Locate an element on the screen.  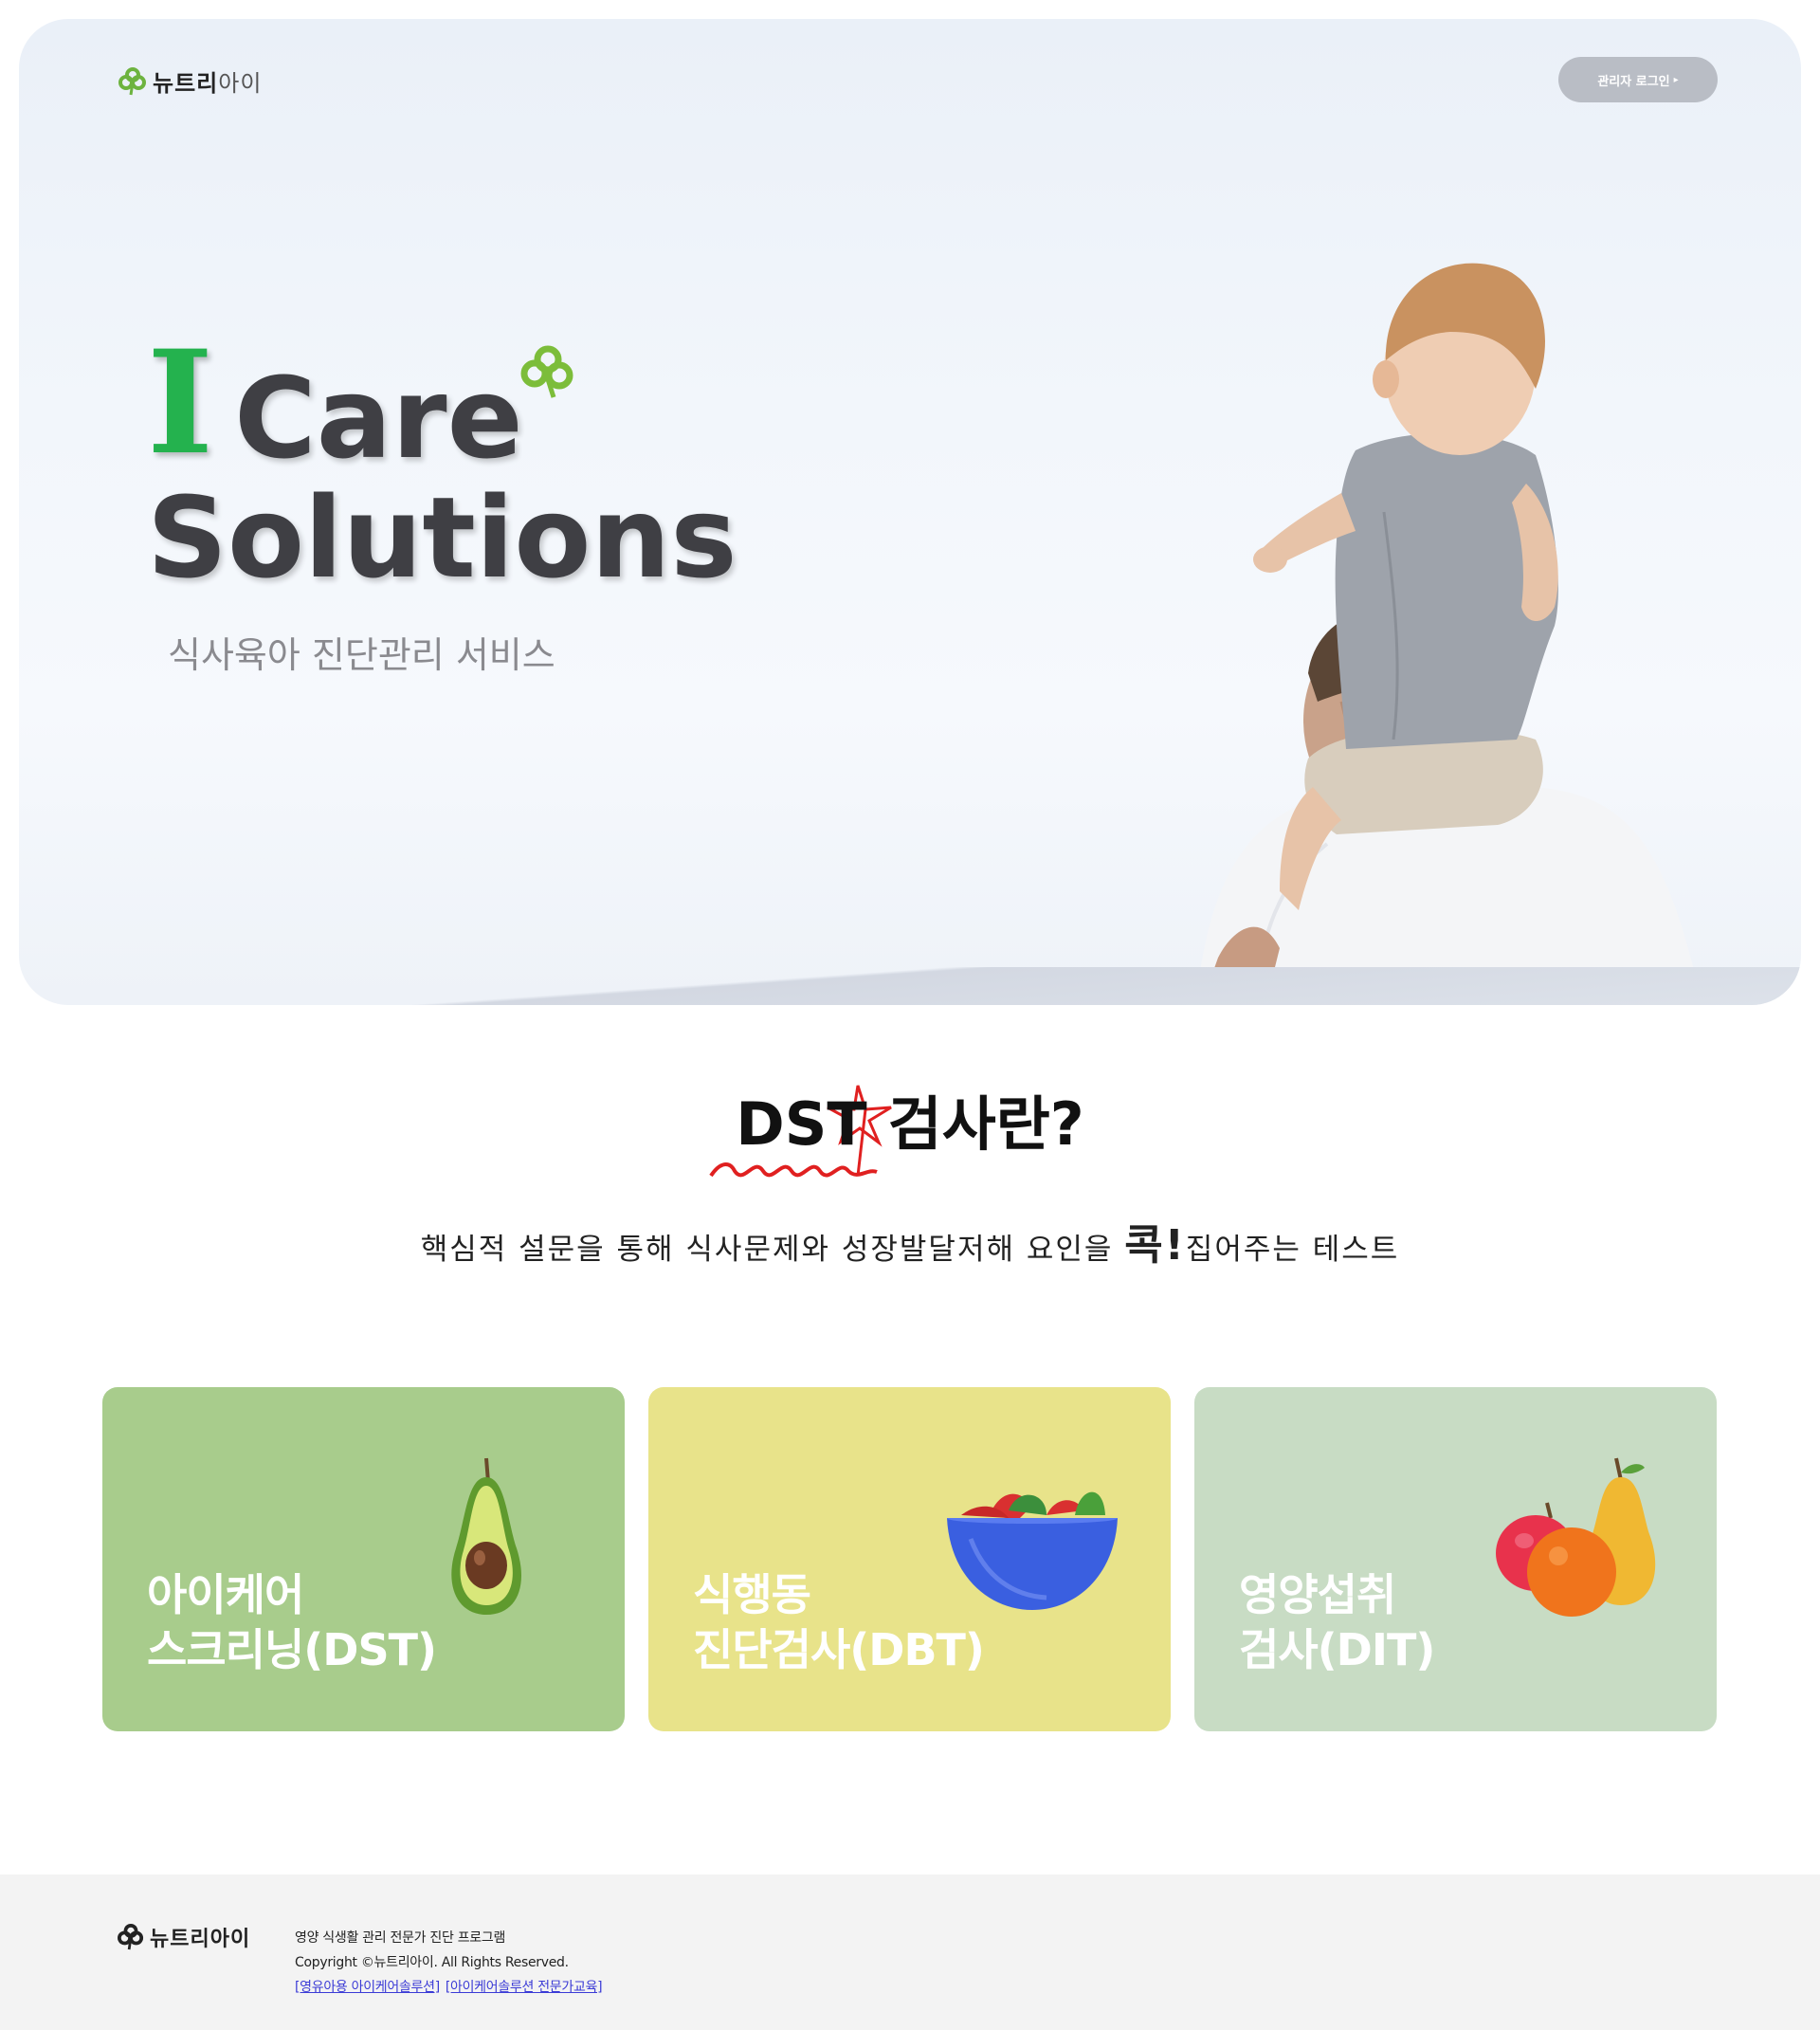
clover-icon is located at coordinates (546, 371).